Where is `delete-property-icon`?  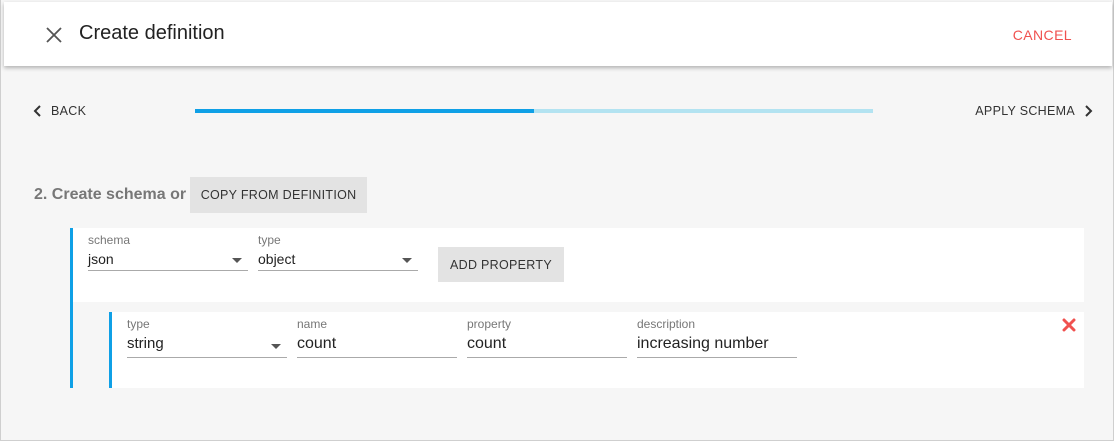 delete-property-icon is located at coordinates (1069, 325).